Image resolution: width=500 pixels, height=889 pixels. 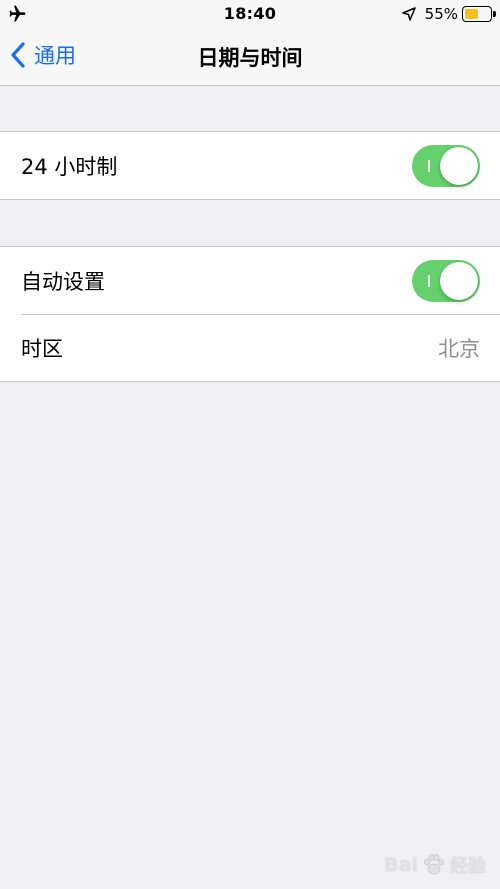 What do you see at coordinates (250, 14) in the screenshot?
I see `status-bar: 18:40 55%` at bounding box center [250, 14].